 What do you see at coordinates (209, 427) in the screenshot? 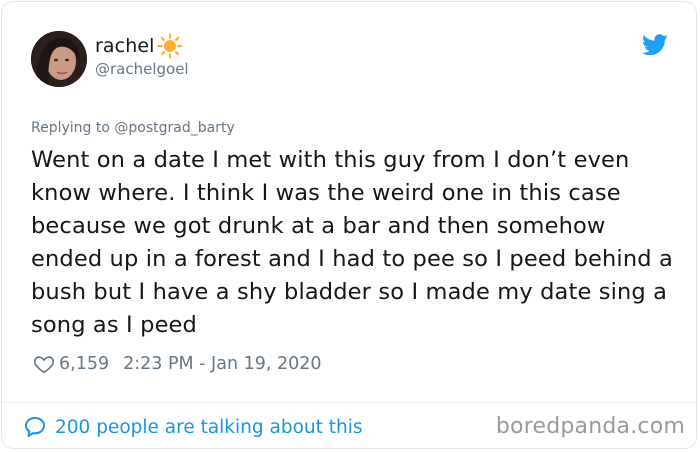
I see `conversation-count-label: 200 people are talking about this` at bounding box center [209, 427].